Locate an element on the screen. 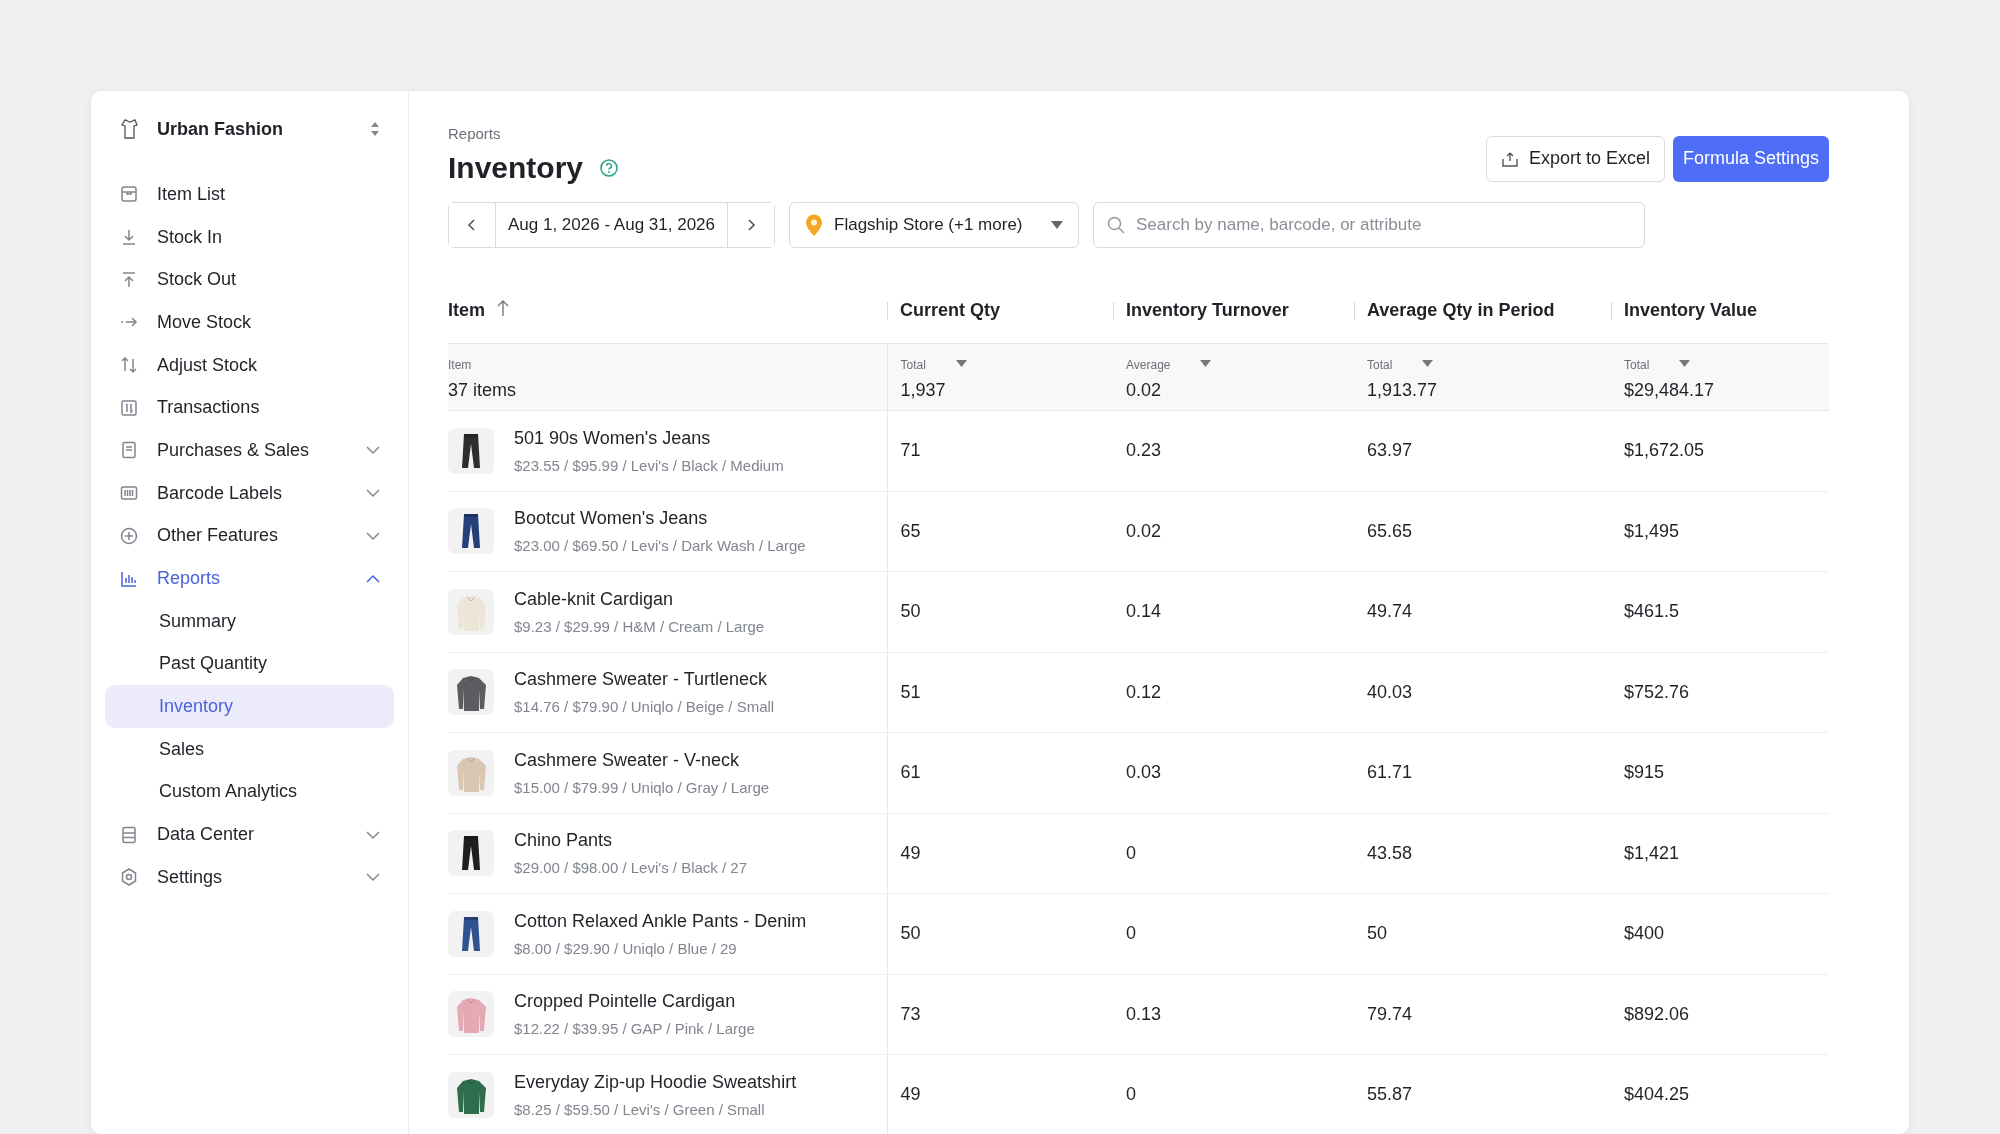 This screenshot has width=2000, height=1134. column-header: Inventory Turnover is located at coordinates (1233, 310).